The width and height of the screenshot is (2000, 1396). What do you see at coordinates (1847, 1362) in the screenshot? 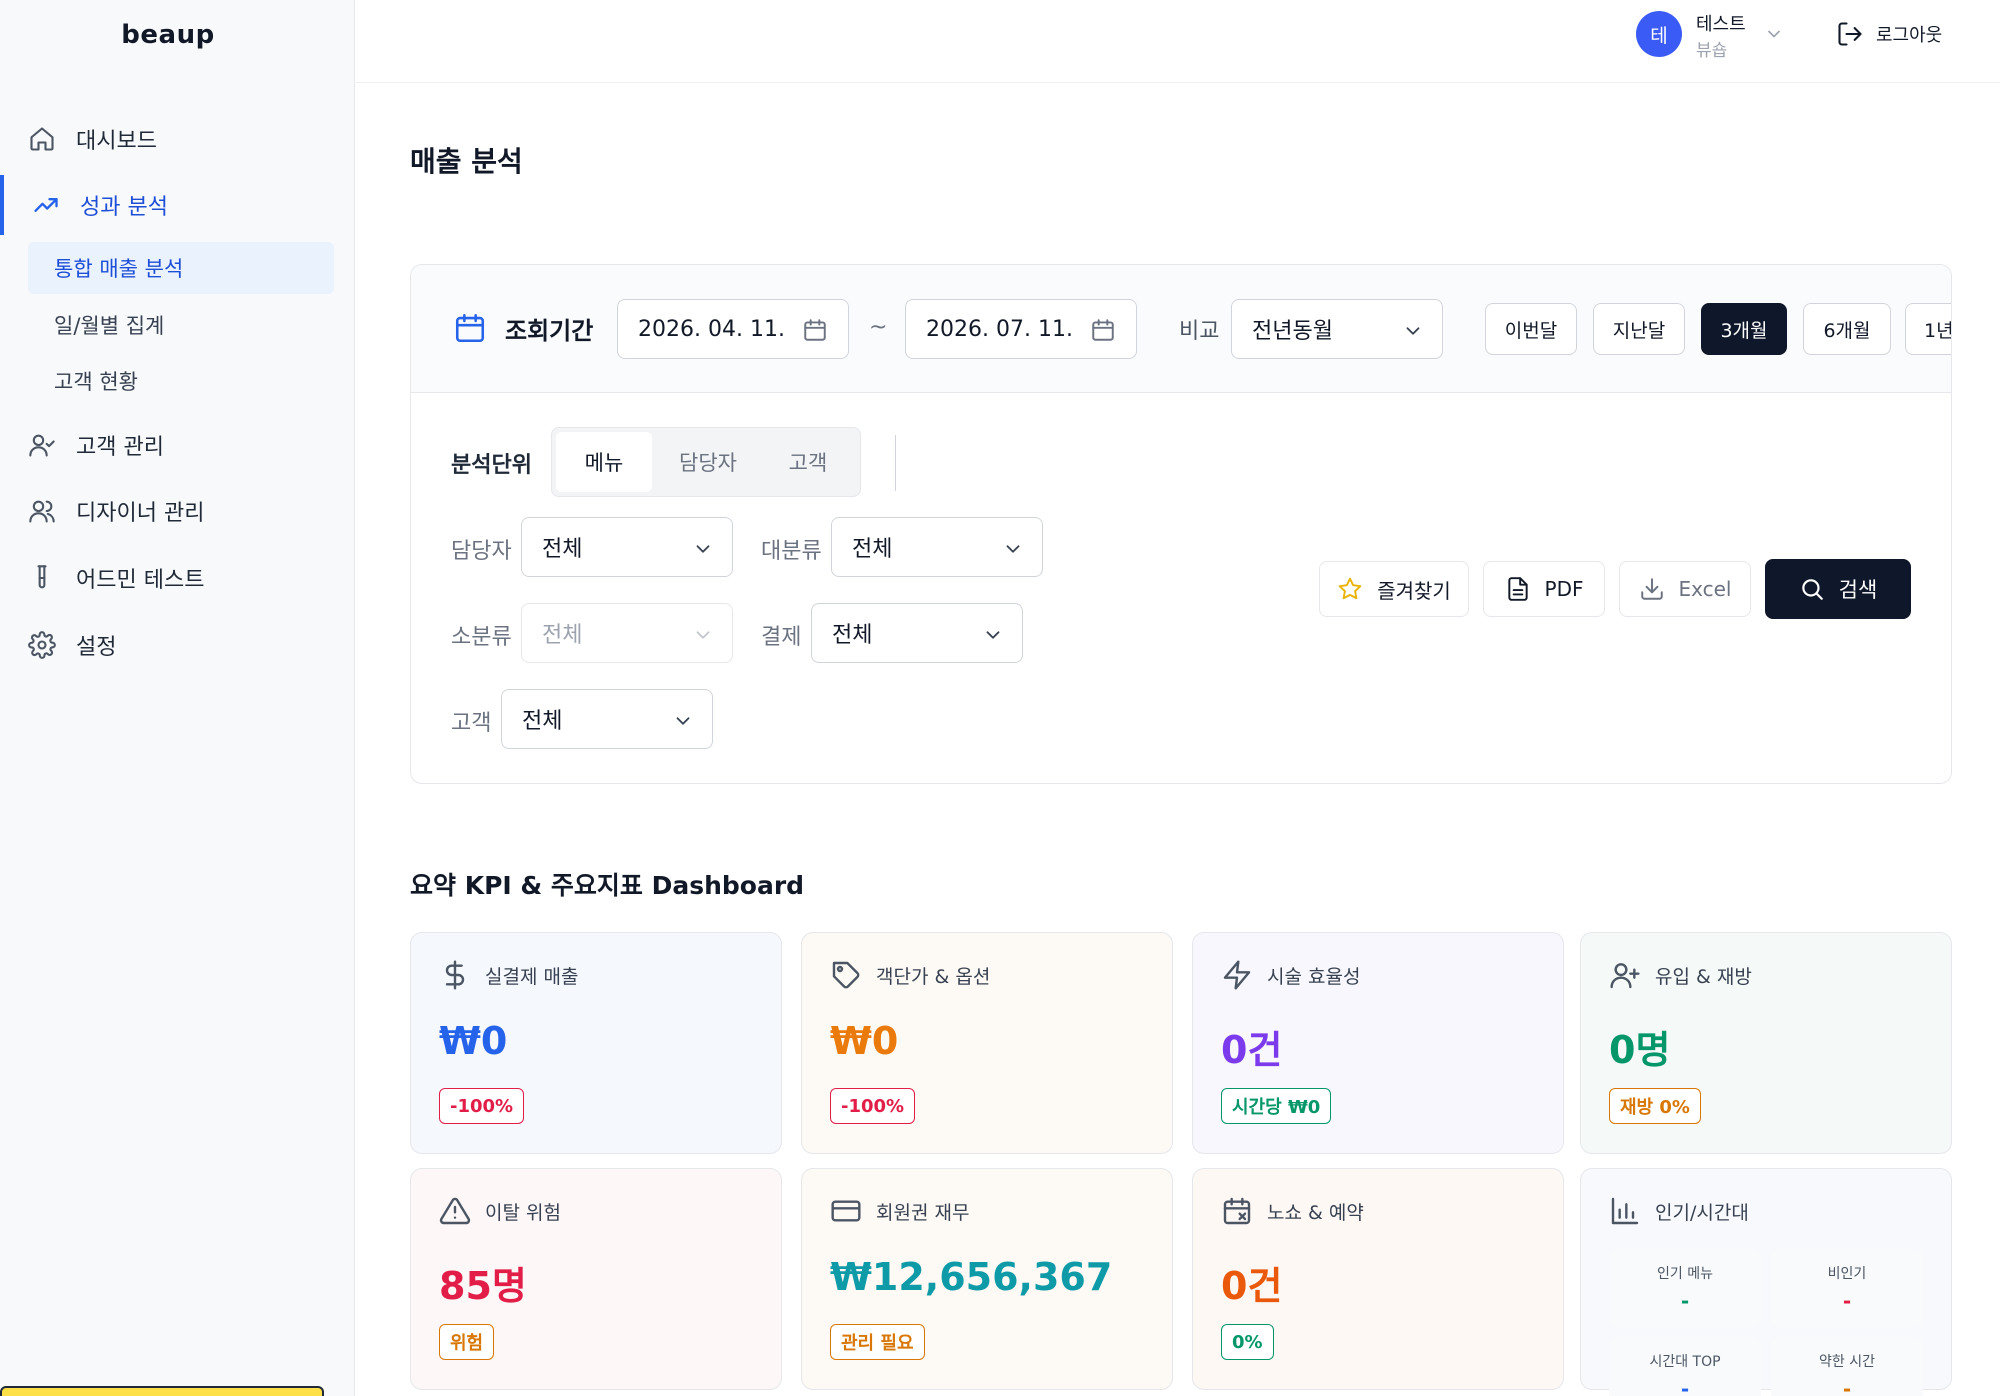
I see `mini-stat-label: 약한 시간` at bounding box center [1847, 1362].